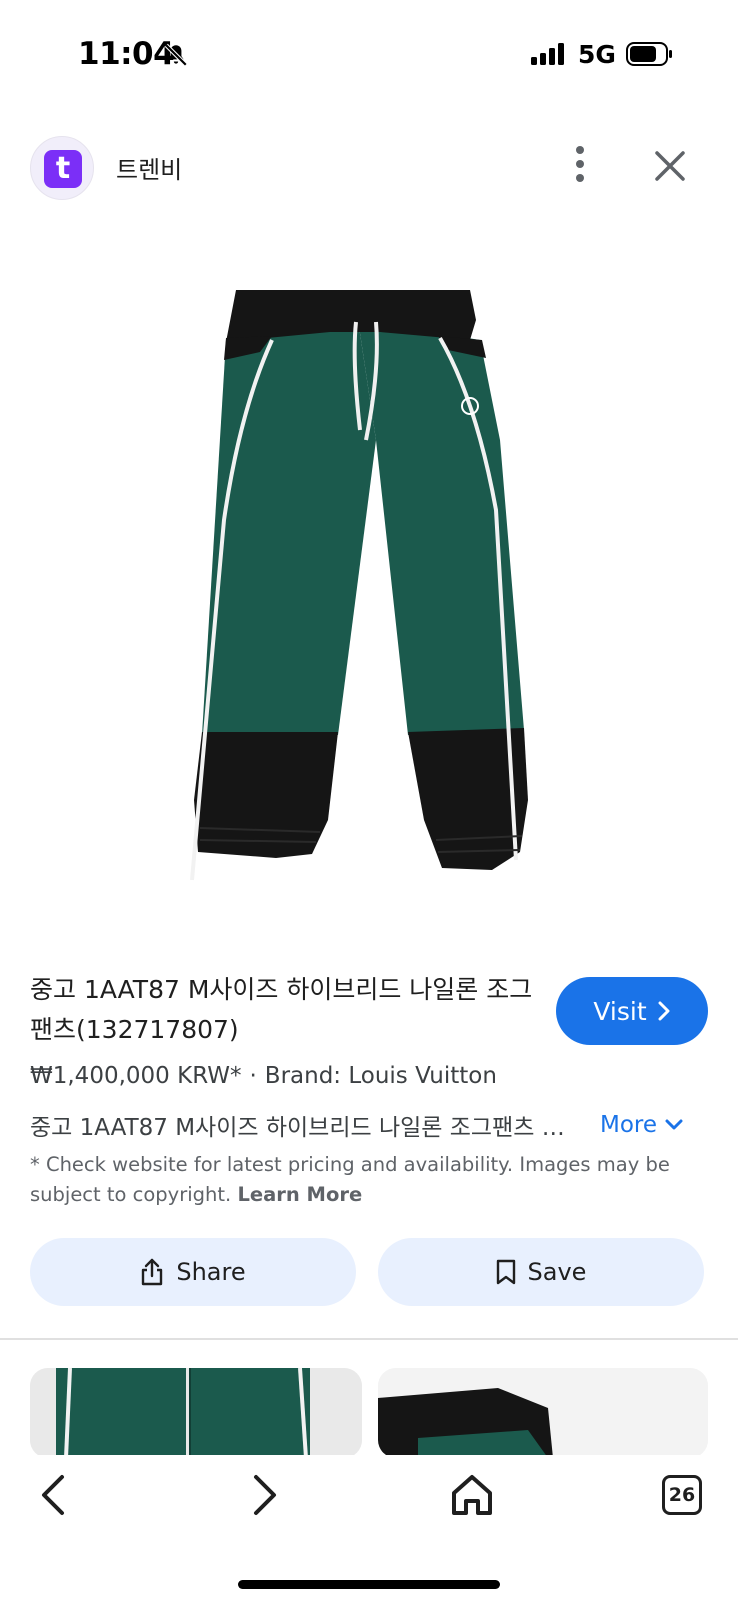  Describe the element at coordinates (682, 1495) in the screenshot. I see `tabs-button: 26` at that location.